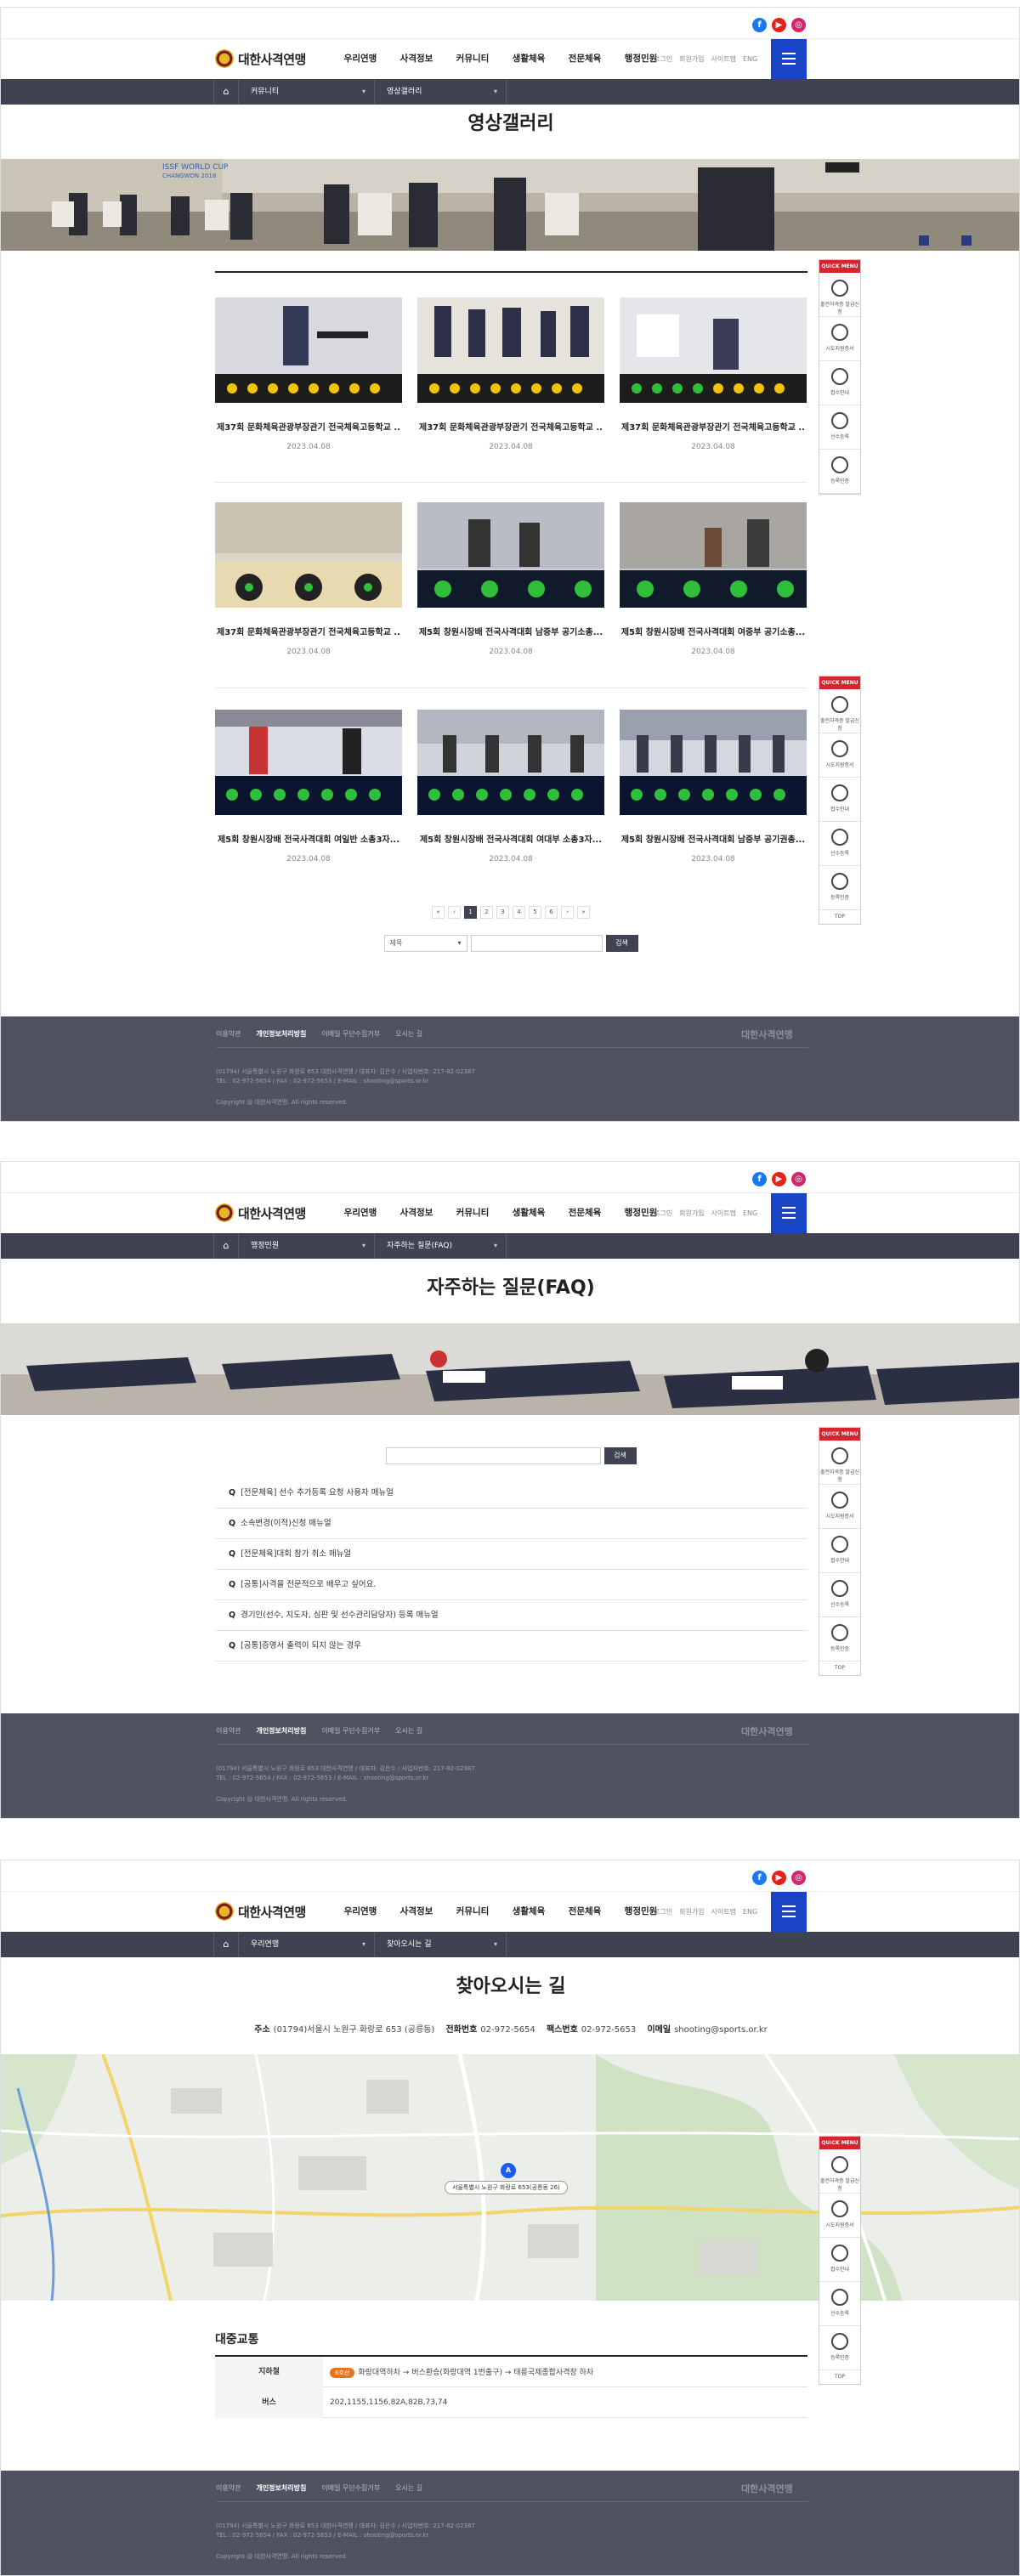 The image size is (1020, 2576). Describe the element at coordinates (620, 1455) in the screenshot. I see `faq-search-button: 검색` at that location.